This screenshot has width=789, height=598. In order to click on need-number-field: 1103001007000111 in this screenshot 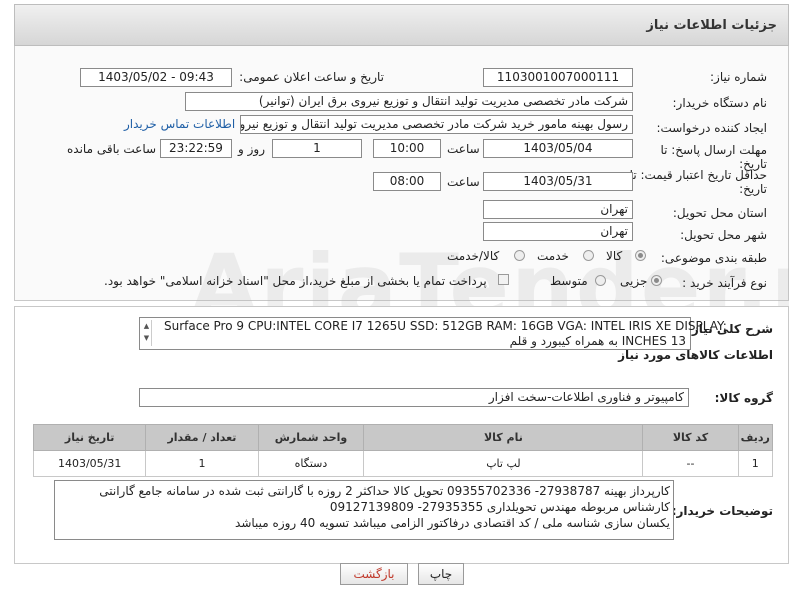, I will do `click(558, 77)`.